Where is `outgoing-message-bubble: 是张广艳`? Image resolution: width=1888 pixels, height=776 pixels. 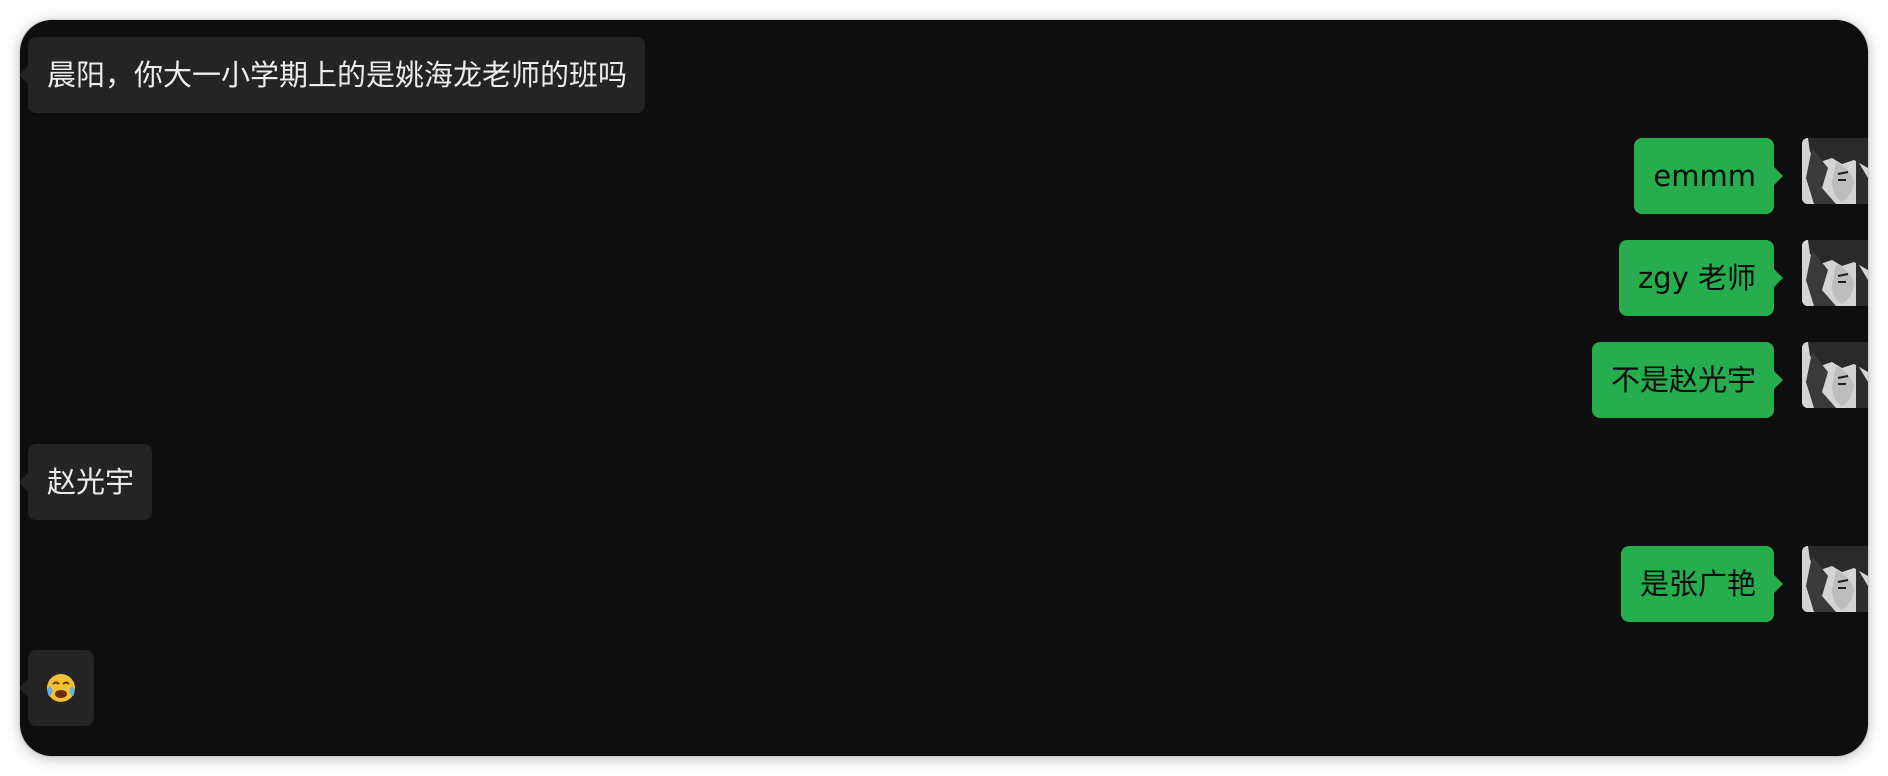
outgoing-message-bubble: 是张广艳 is located at coordinates (1702, 584).